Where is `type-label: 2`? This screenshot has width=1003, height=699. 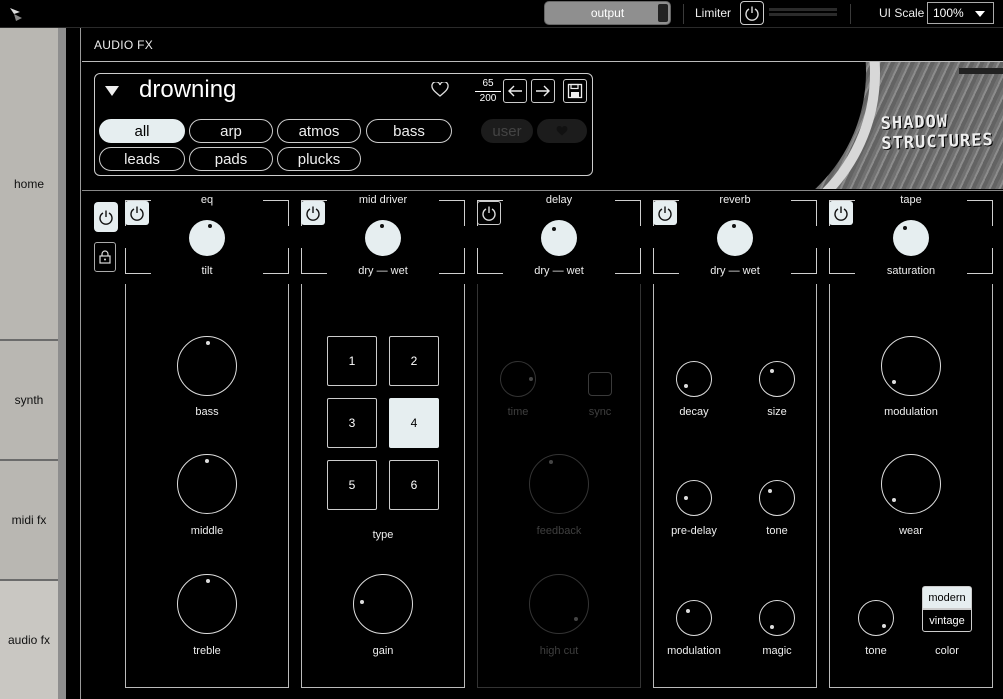
type-label: 2 is located at coordinates (414, 361).